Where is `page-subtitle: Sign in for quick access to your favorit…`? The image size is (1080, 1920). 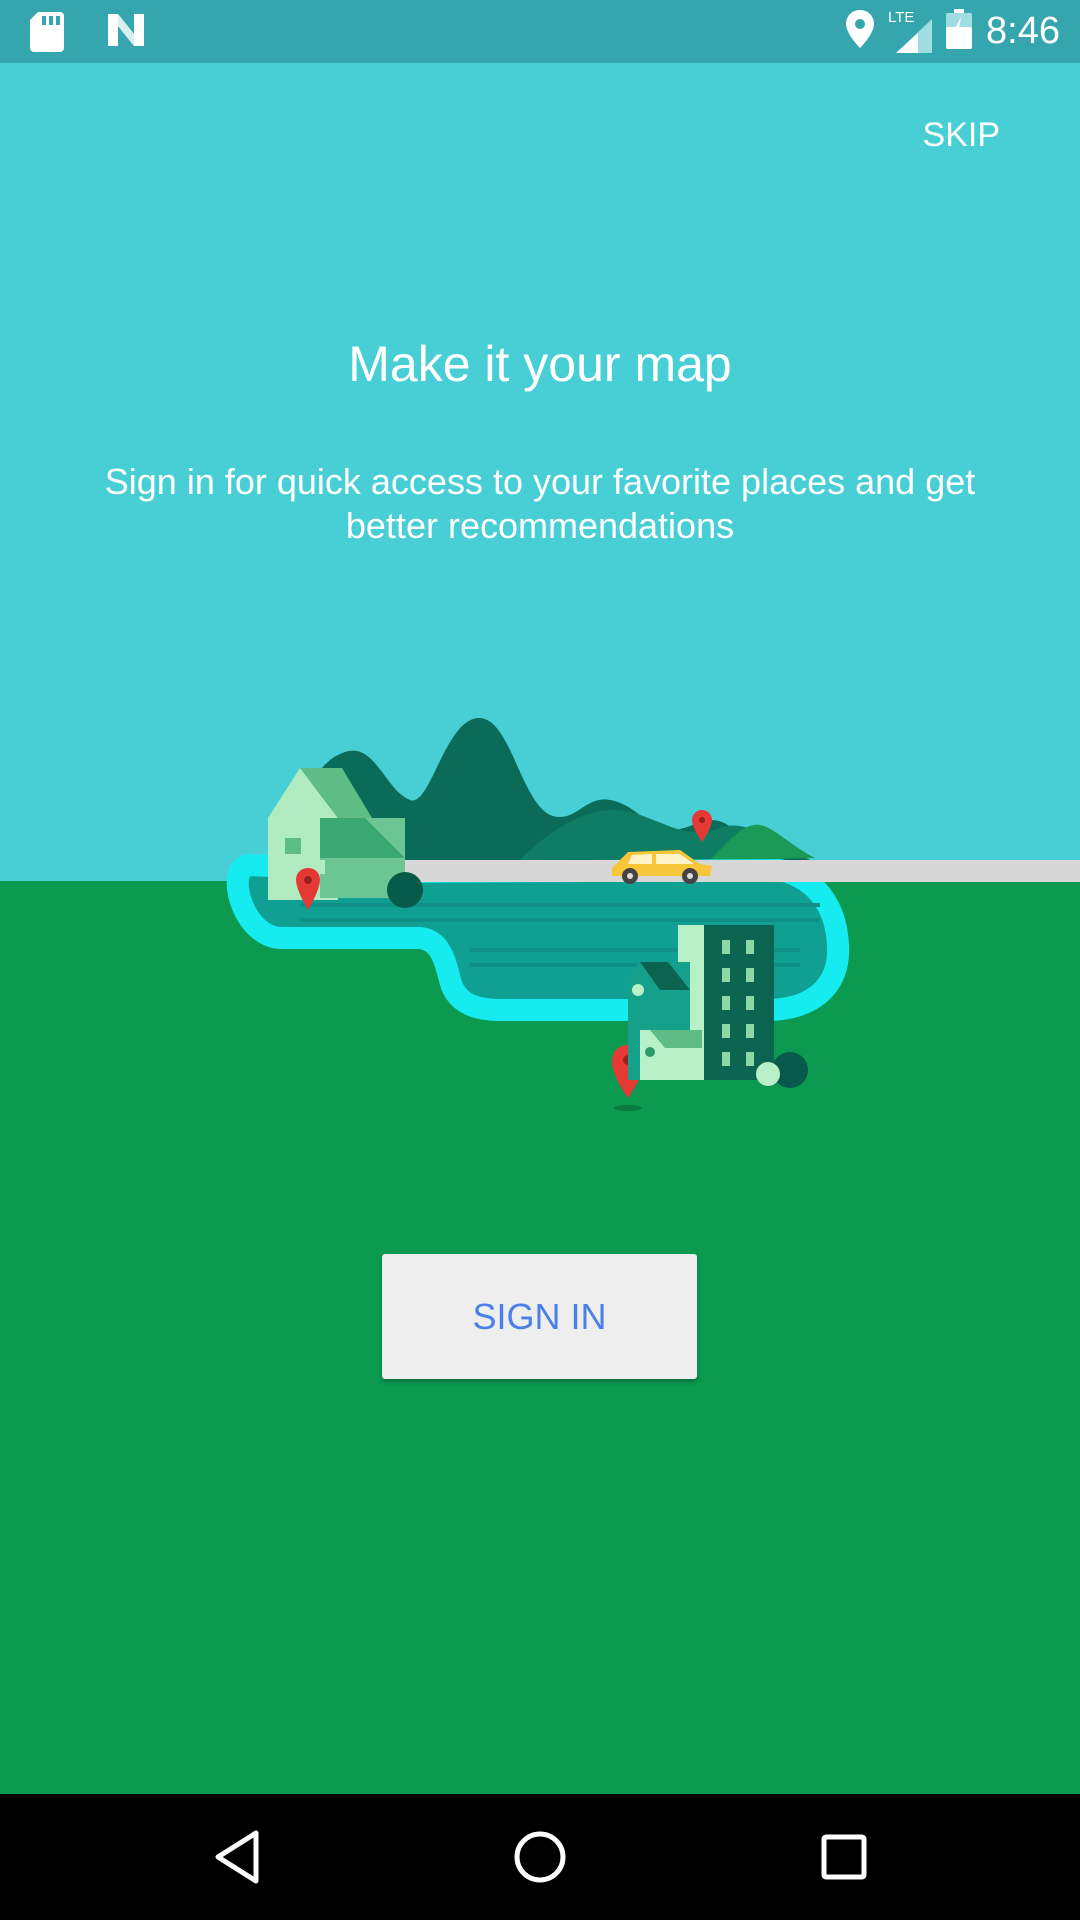 page-subtitle: Sign in for quick access to your favorit… is located at coordinates (540, 503).